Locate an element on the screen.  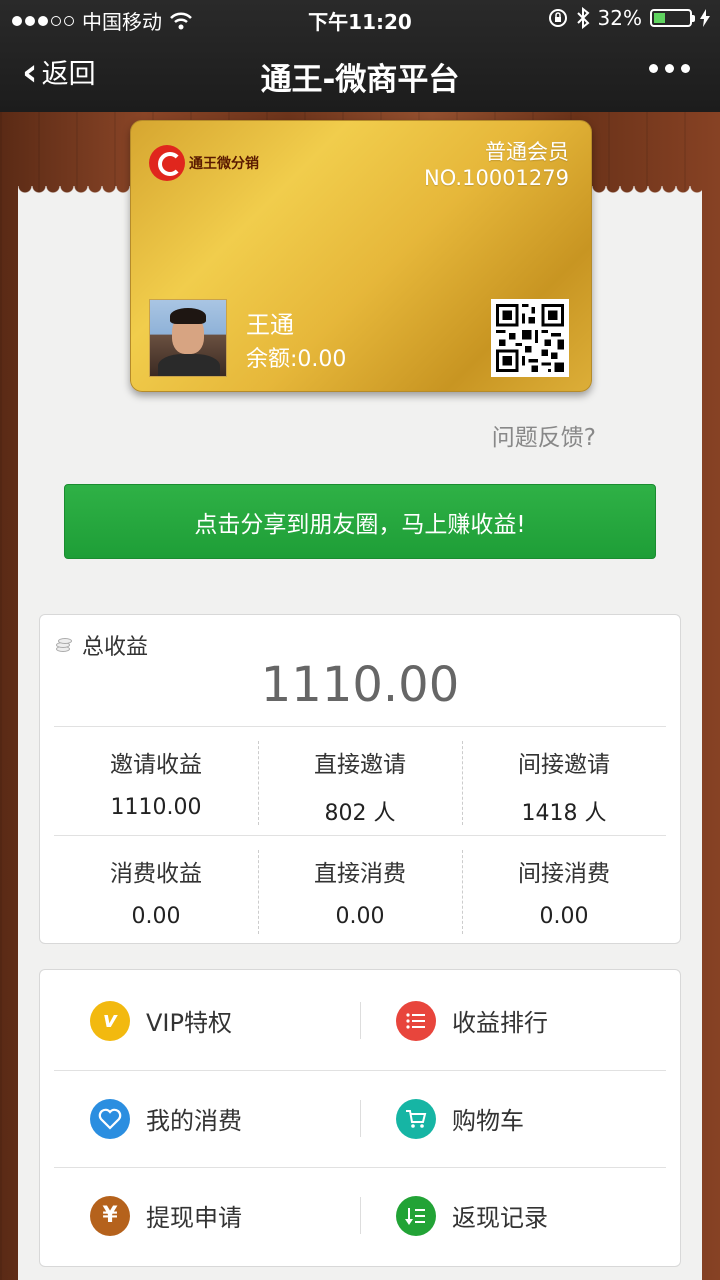
battery-fill is located at coordinates (659, 18).